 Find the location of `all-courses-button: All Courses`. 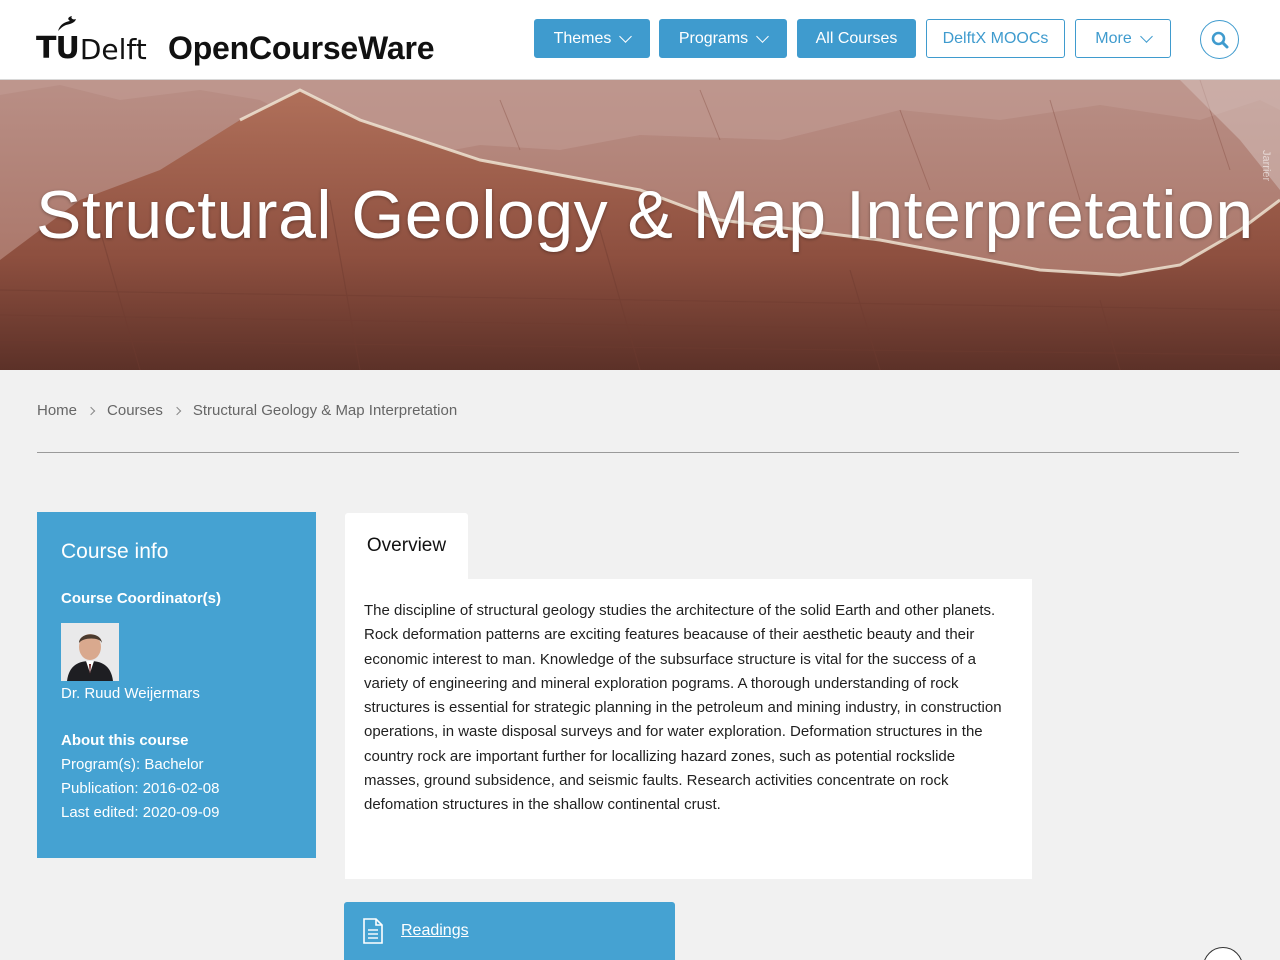

all-courses-button: All Courses is located at coordinates (856, 38).